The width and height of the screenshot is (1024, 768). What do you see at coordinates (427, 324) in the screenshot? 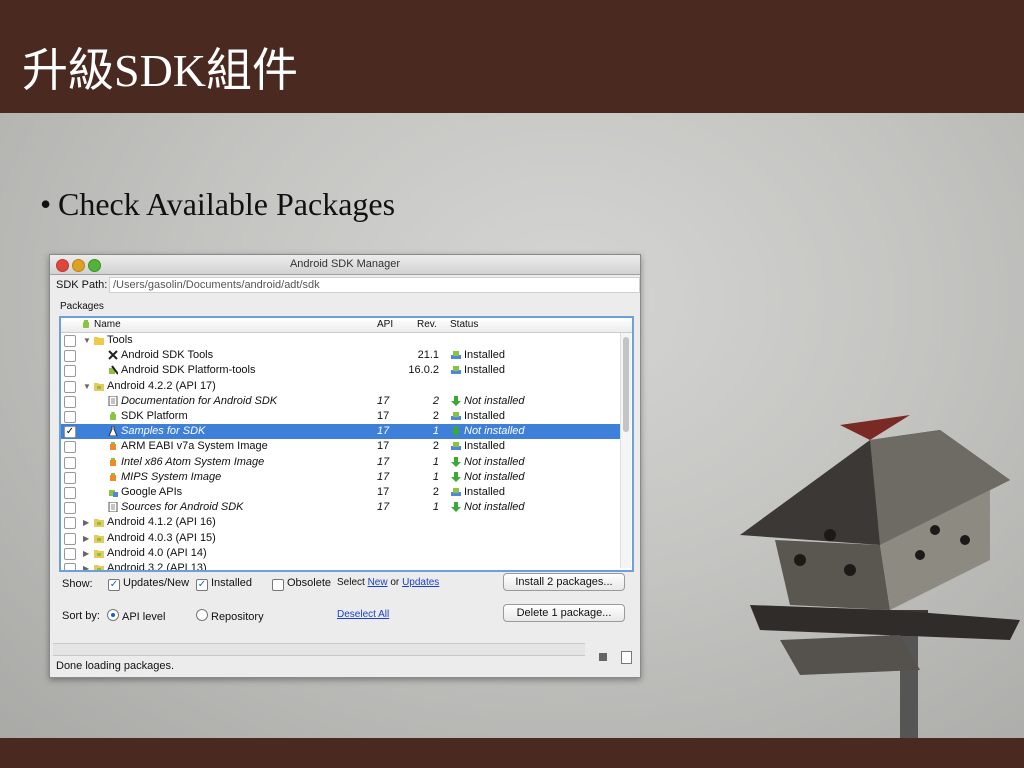
I see `column-header-rev: Rev.` at bounding box center [427, 324].